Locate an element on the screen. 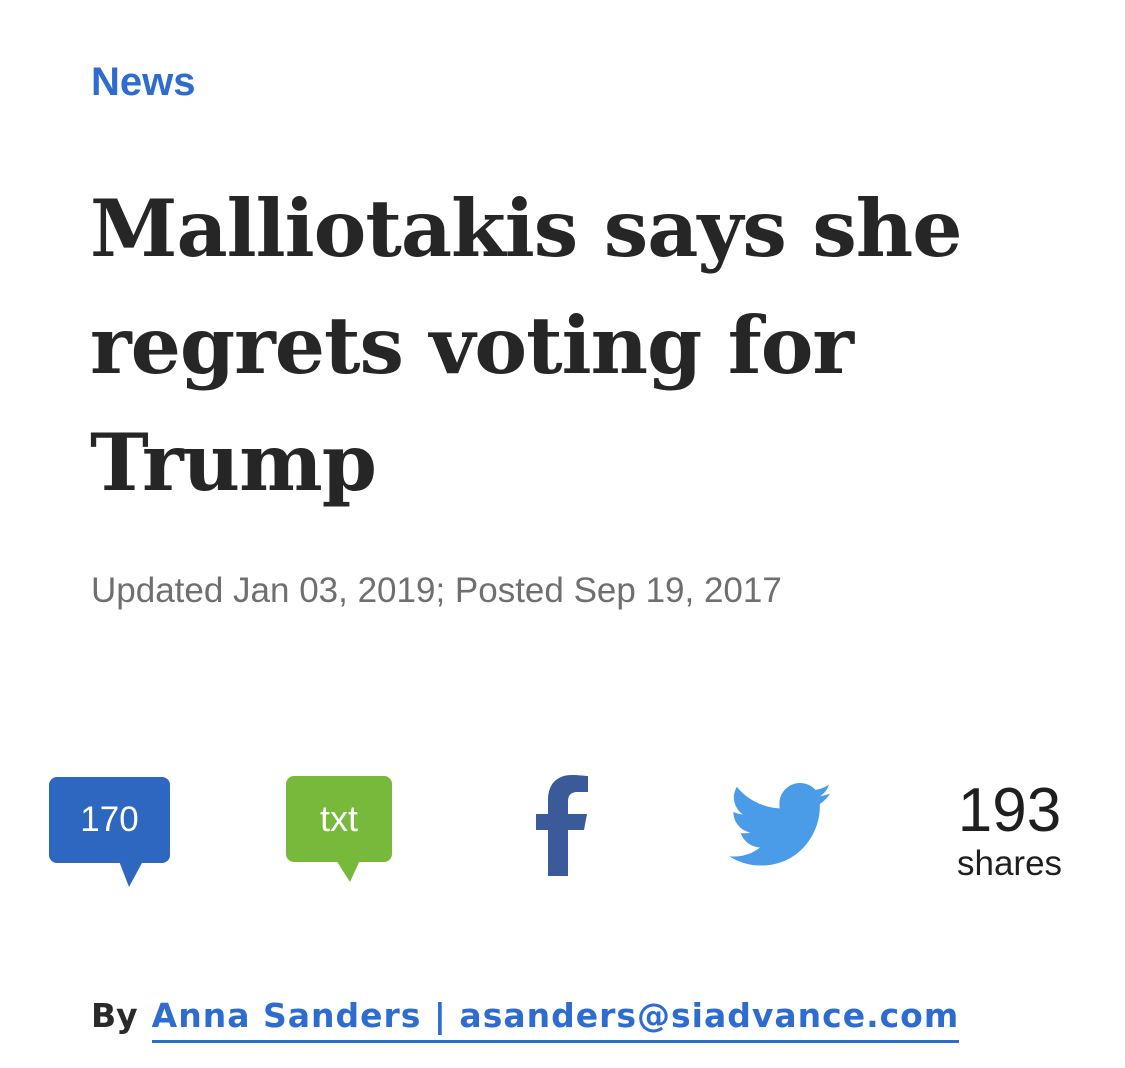 The image size is (1125, 1068). author-link: Anna Sanders | asanders@siadvance.com is located at coordinates (555, 1019).